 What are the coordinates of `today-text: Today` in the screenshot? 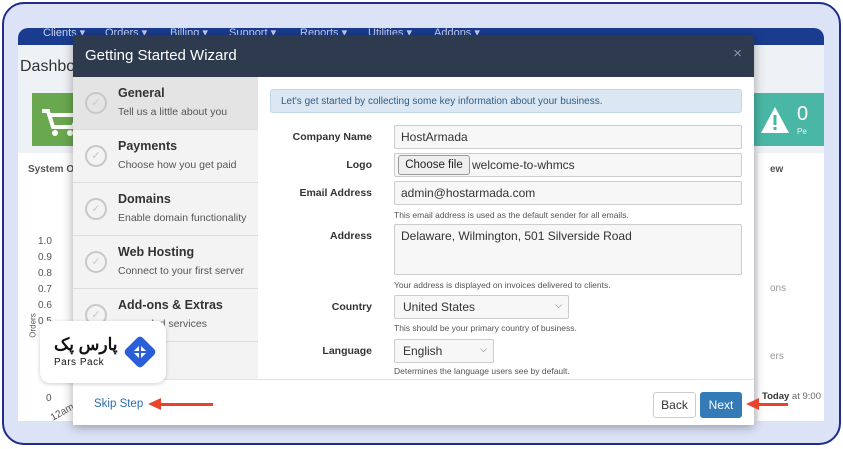 It's located at (776, 396).